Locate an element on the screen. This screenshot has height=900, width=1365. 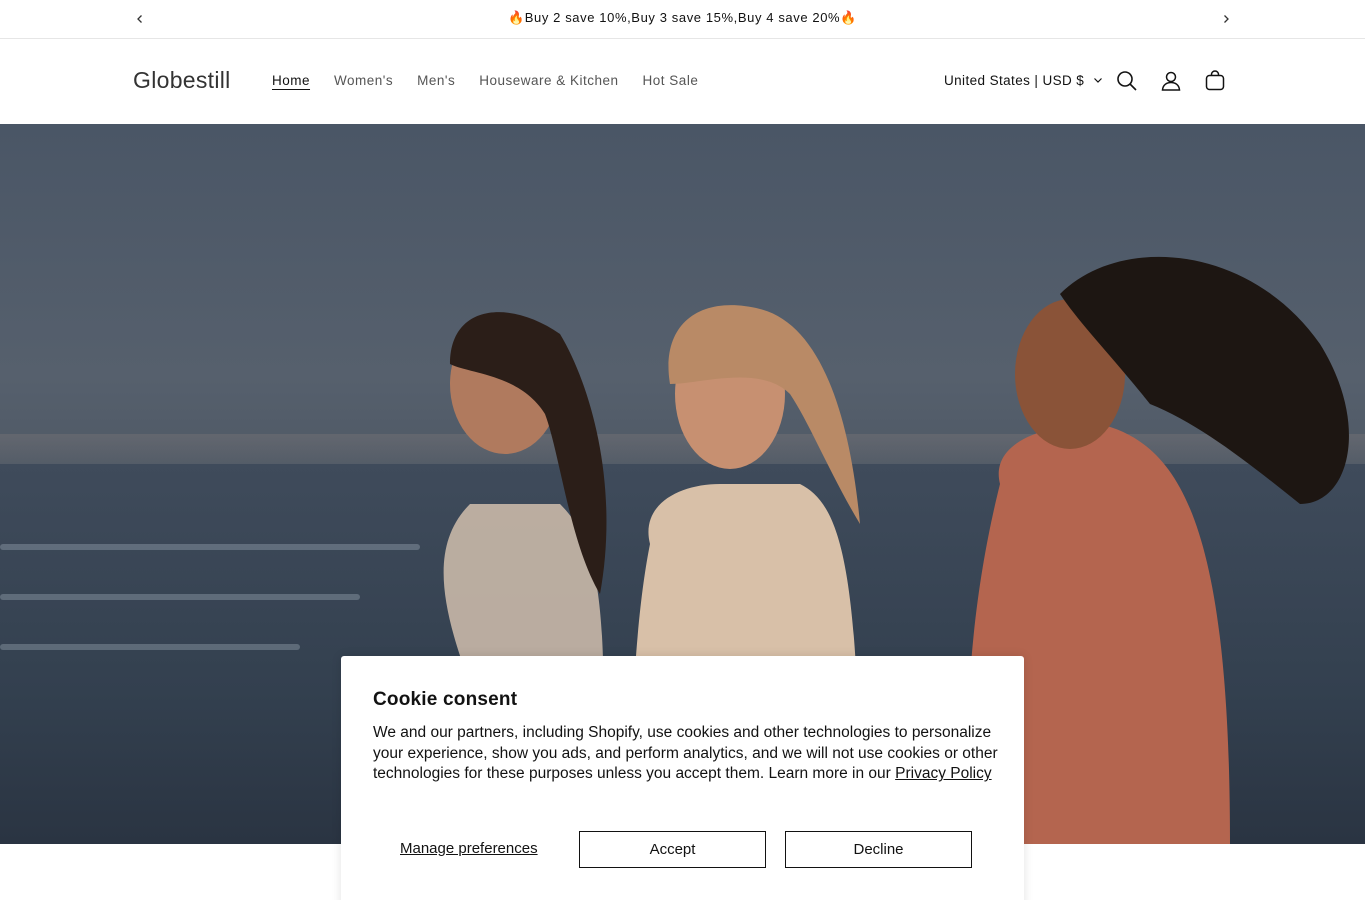
locale-selector: United States | USD $ is located at coordinates (1023, 80).